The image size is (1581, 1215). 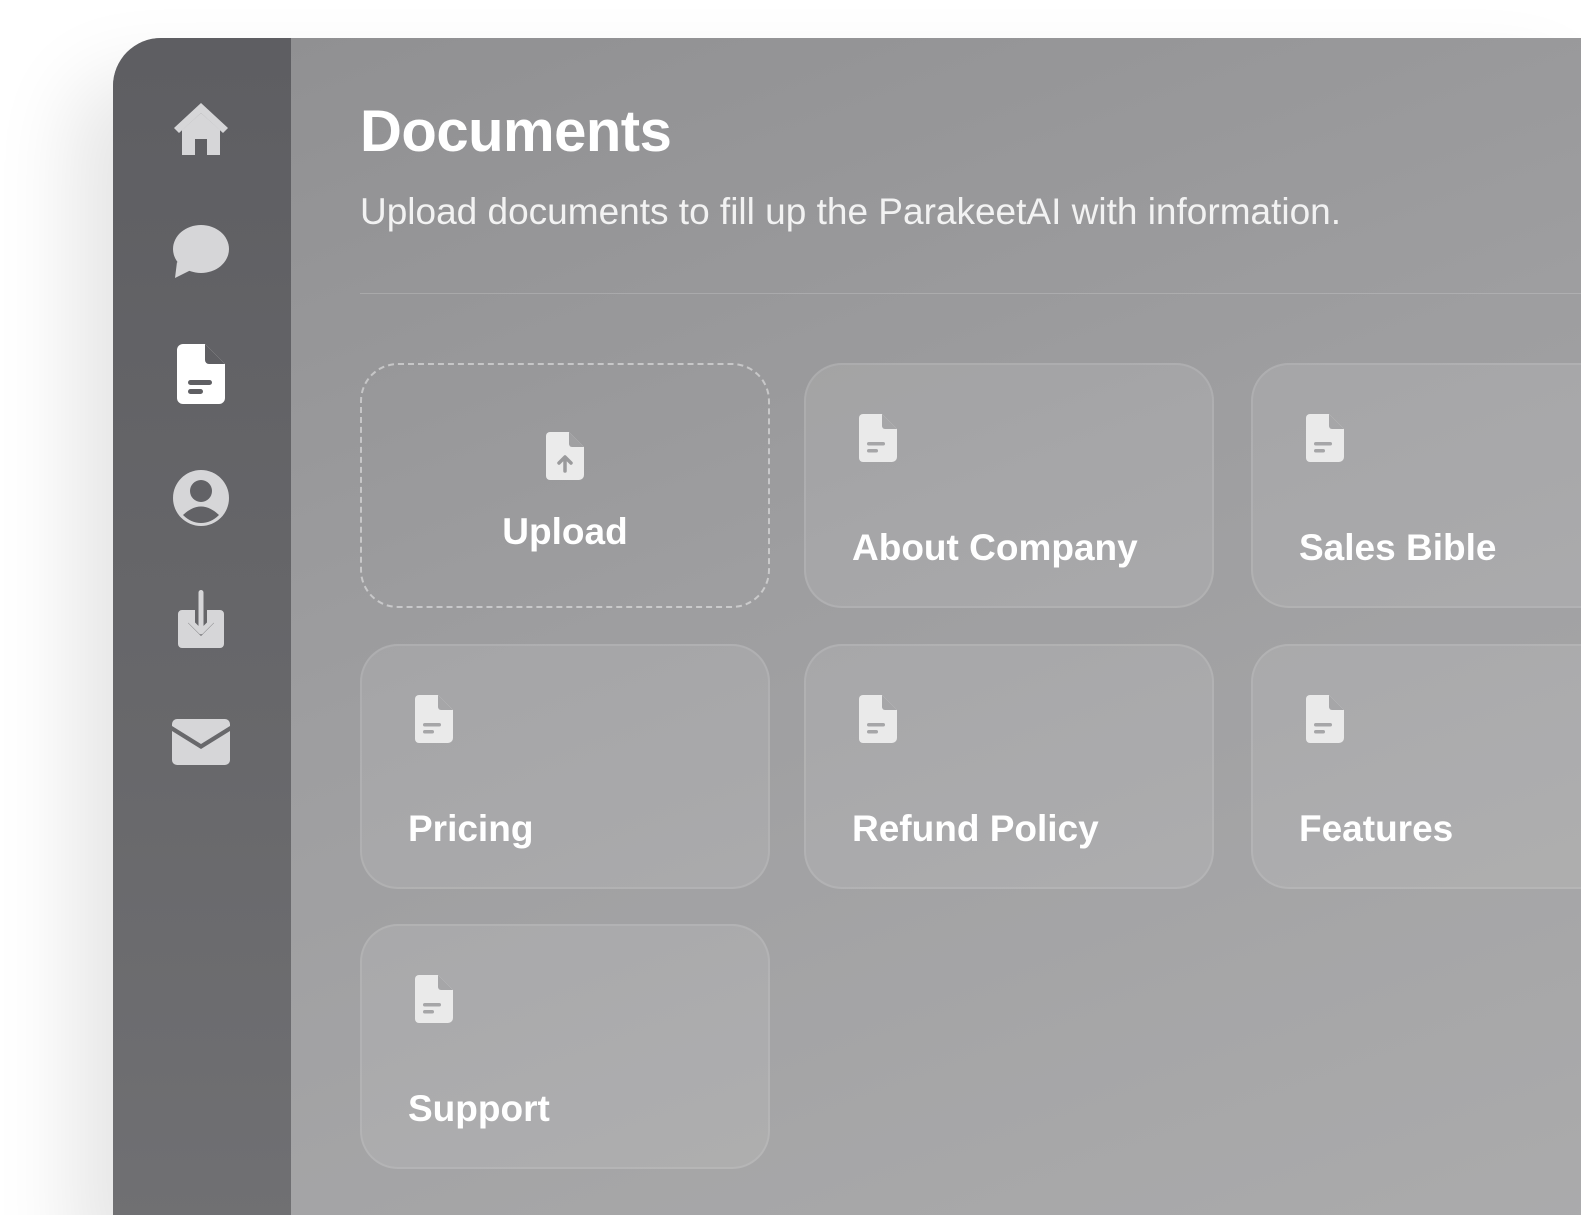 What do you see at coordinates (565, 485) in the screenshot?
I see `upload-card: Upload` at bounding box center [565, 485].